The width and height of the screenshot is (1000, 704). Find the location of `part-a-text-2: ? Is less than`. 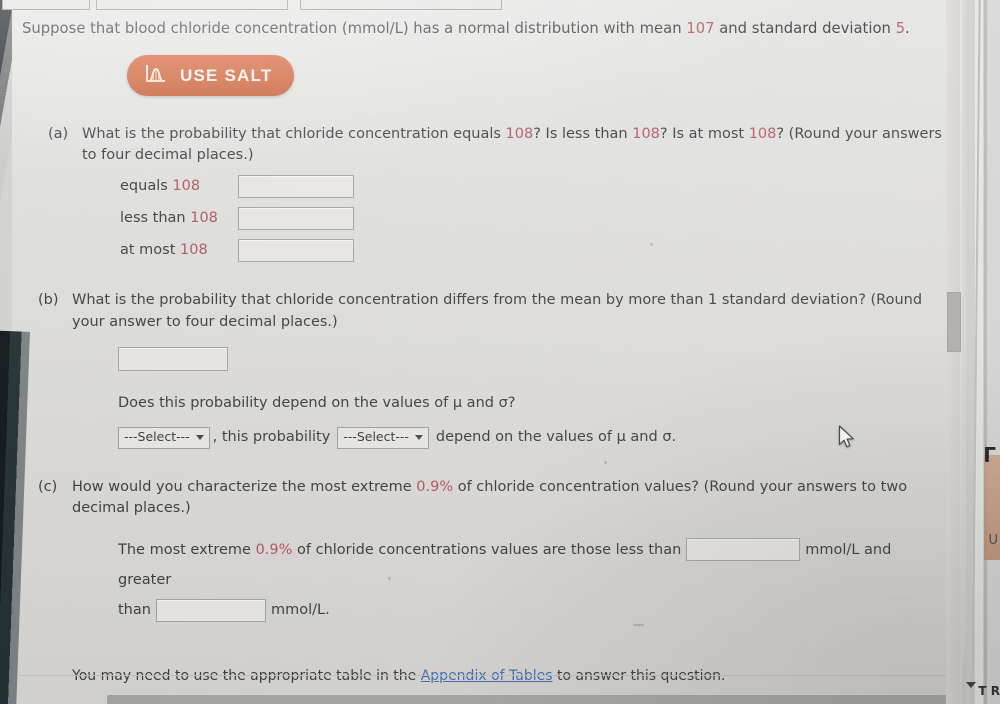

part-a-text-2: ? Is less than is located at coordinates (583, 134).